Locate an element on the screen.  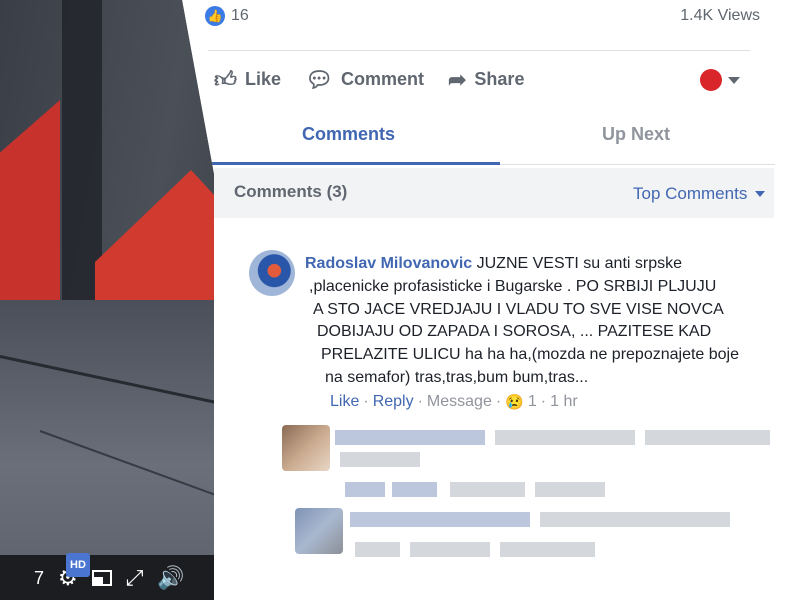
thumbs-up-icon: 👍︎ is located at coordinates (225, 79).